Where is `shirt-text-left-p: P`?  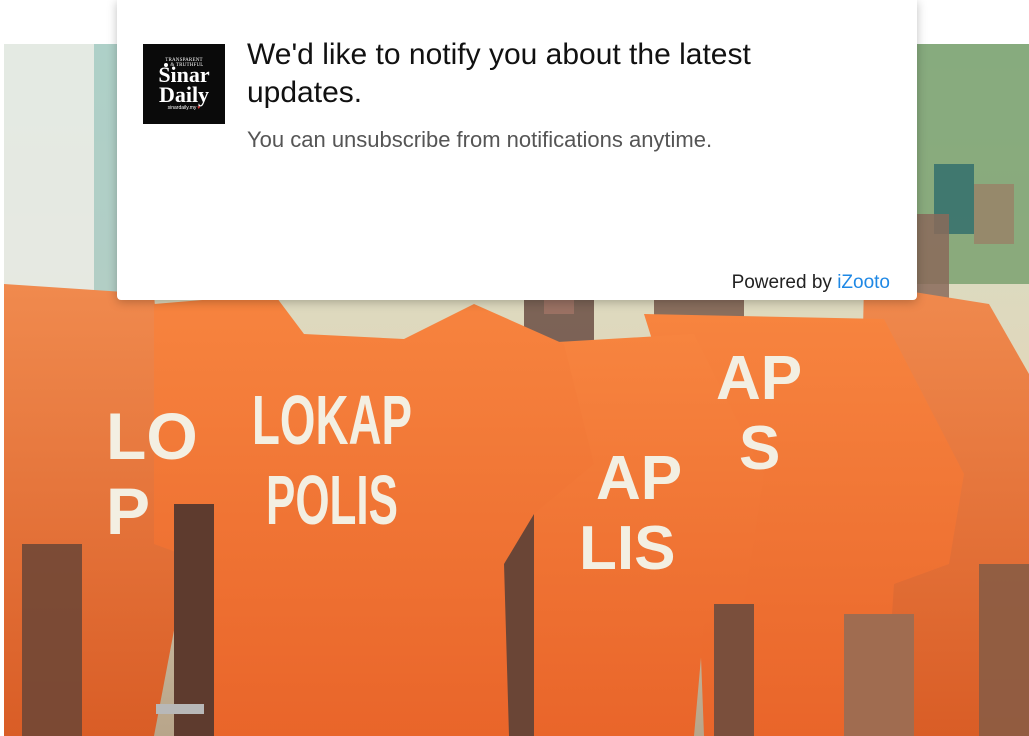
shirt-text-left-p: P is located at coordinates (128, 511).